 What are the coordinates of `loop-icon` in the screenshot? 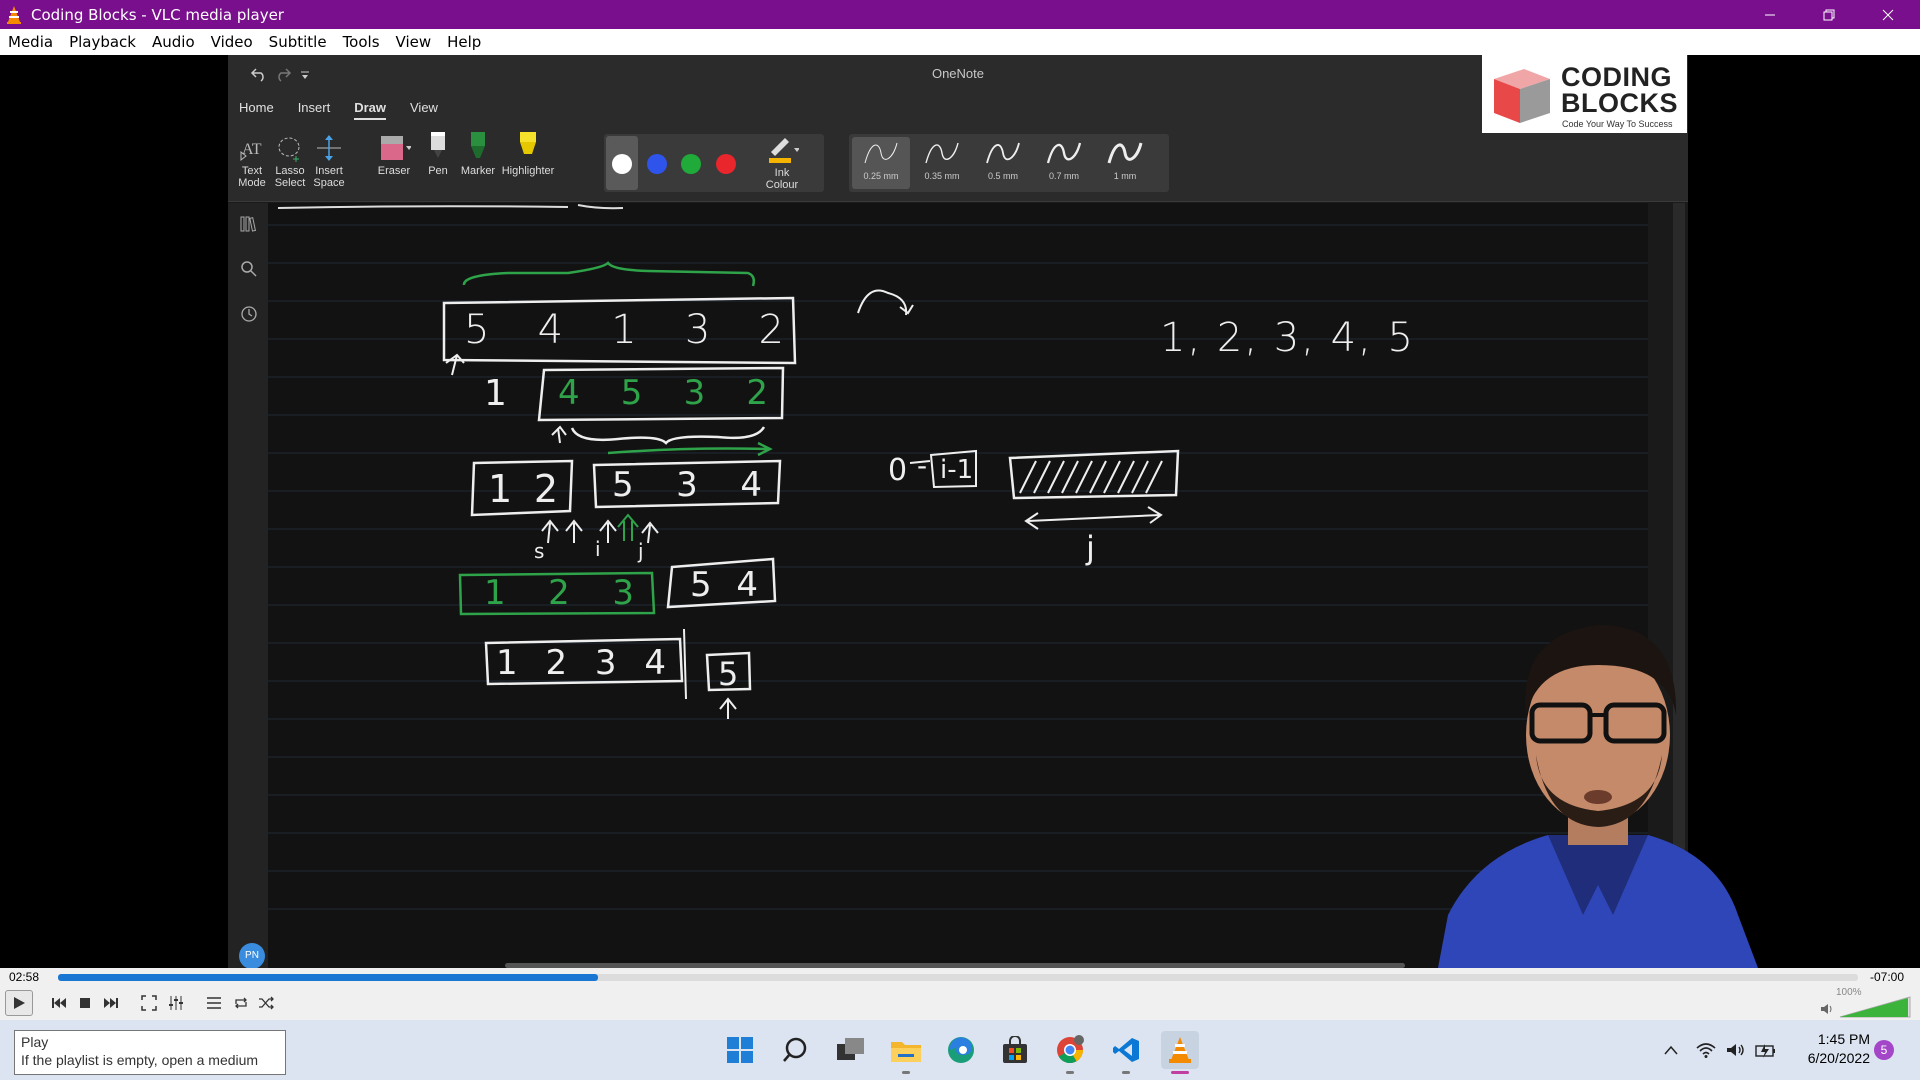 It's located at (241, 1003).